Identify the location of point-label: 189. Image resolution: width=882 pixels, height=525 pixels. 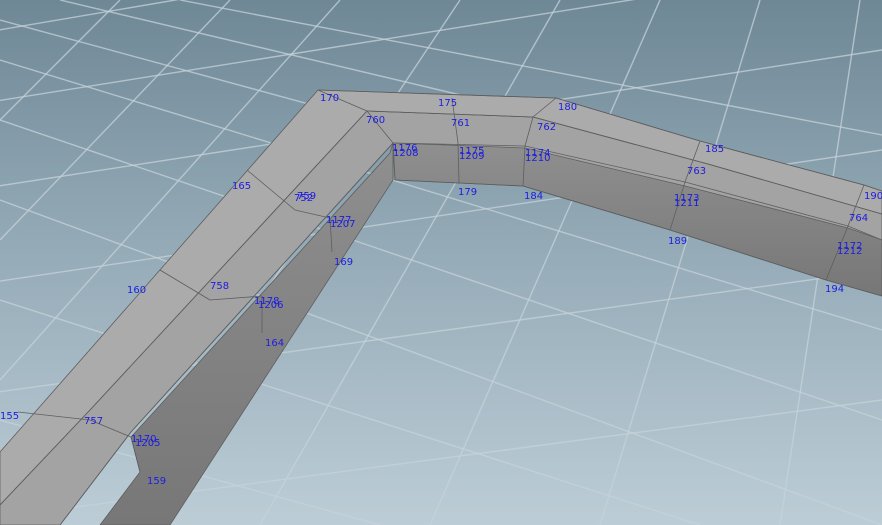
(677, 241).